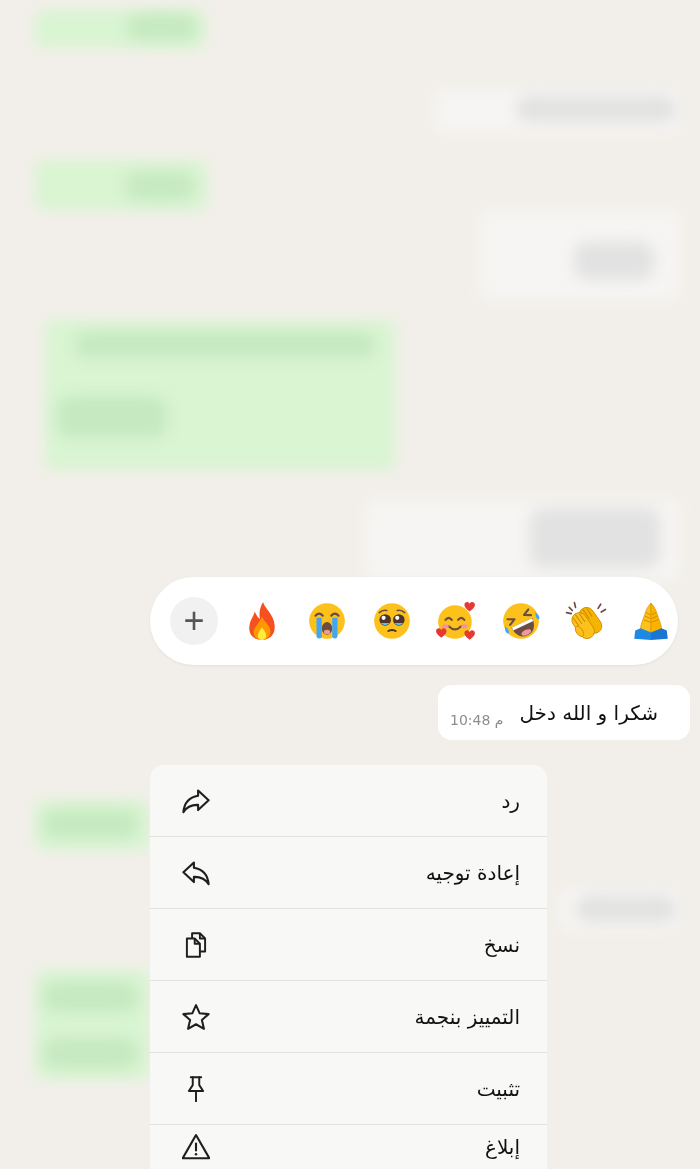 Image resolution: width=700 pixels, height=1169 pixels. Describe the element at coordinates (348, 801) in the screenshot. I see `menu-item: رد` at that location.